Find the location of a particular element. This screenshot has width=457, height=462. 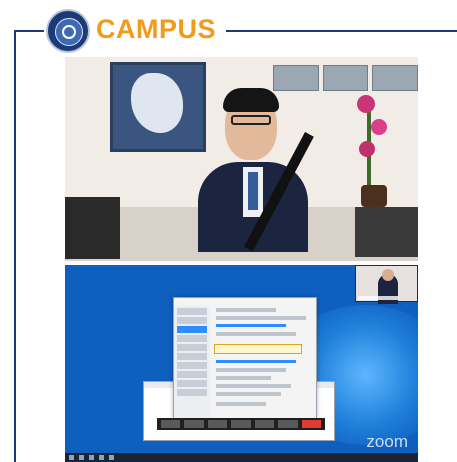

zoom-settings-window is located at coordinates (245, 358).